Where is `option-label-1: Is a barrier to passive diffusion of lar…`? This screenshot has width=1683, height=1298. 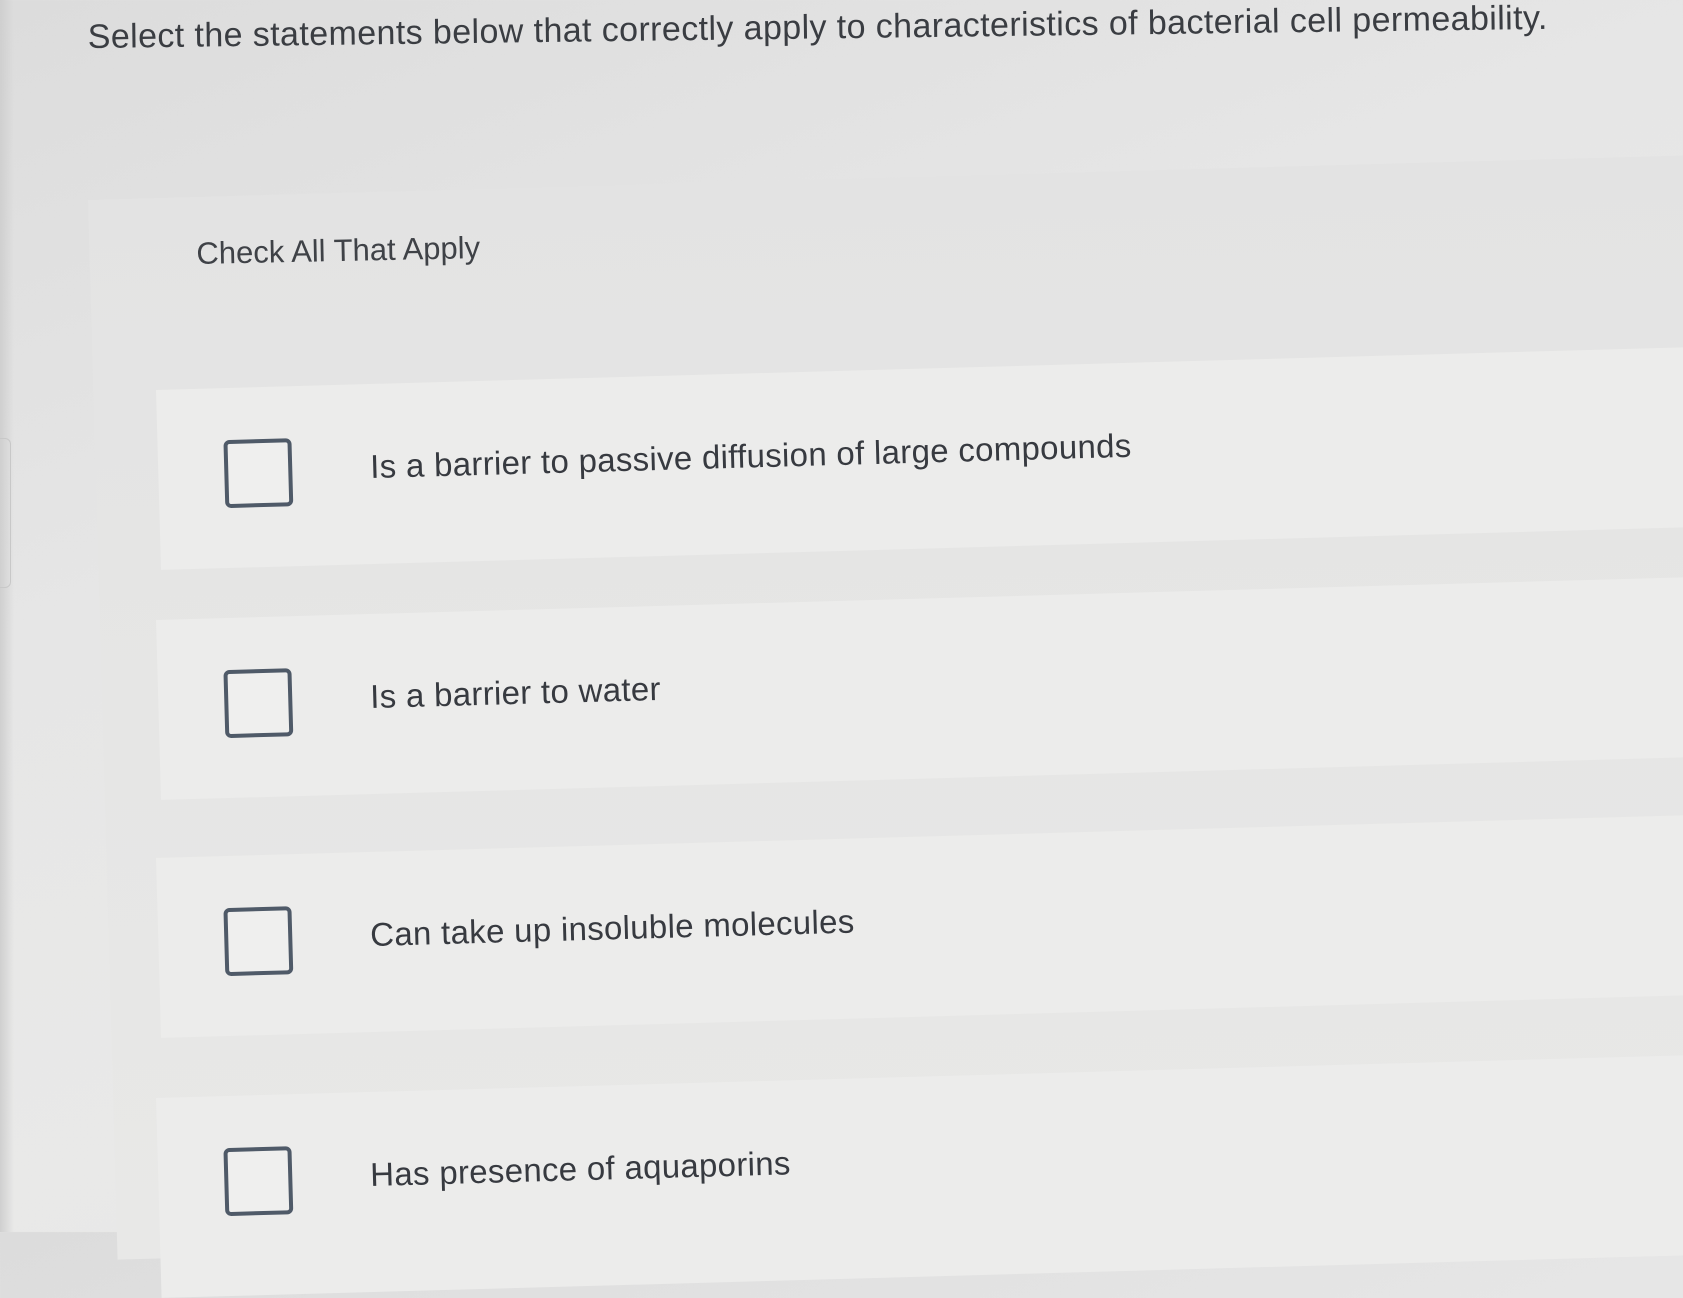
option-label-1: Is a barrier to passive diffusion of lar… is located at coordinates (751, 456).